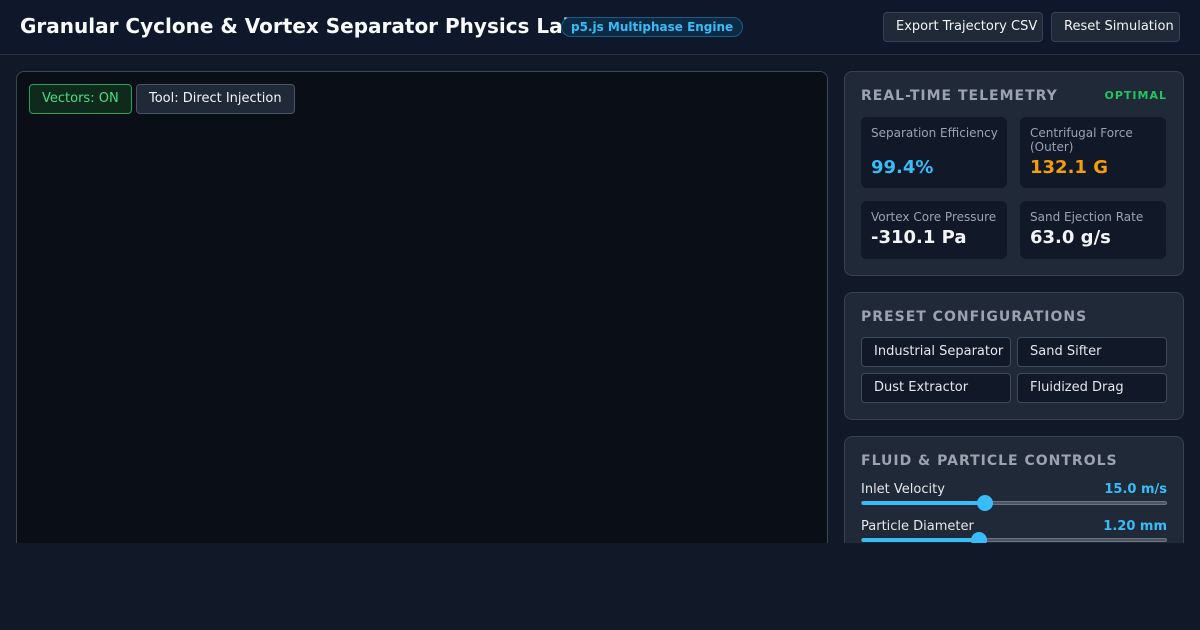 This screenshot has width=1200, height=630. I want to click on metric-sand-ejection-rate: Sand Ejection Rate 63.0 g/s, so click(1093, 230).